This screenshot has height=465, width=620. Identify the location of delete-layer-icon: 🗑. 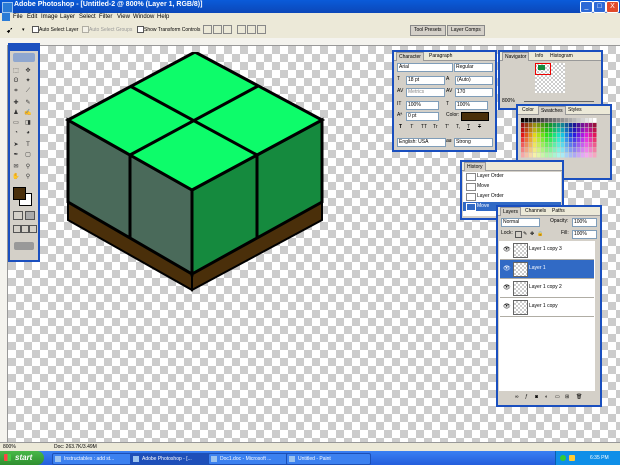
(579, 397).